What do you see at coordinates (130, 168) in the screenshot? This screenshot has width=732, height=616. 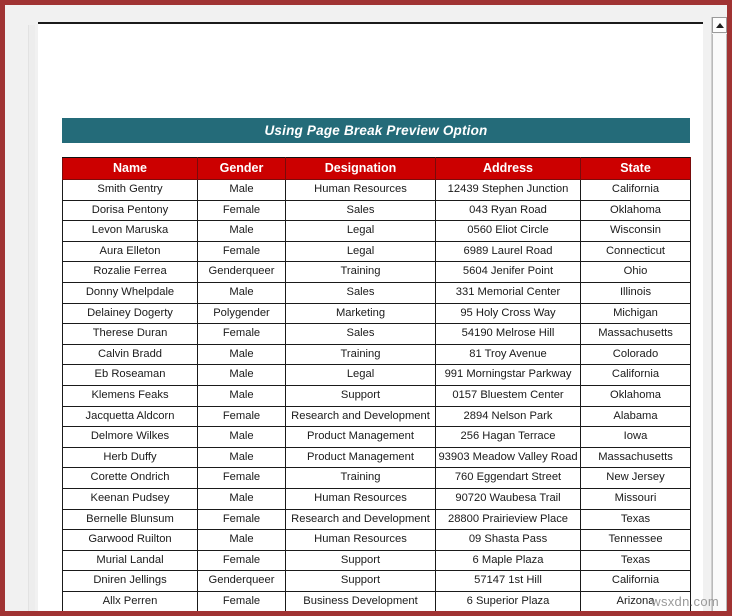 I see `column-header-name: Name` at bounding box center [130, 168].